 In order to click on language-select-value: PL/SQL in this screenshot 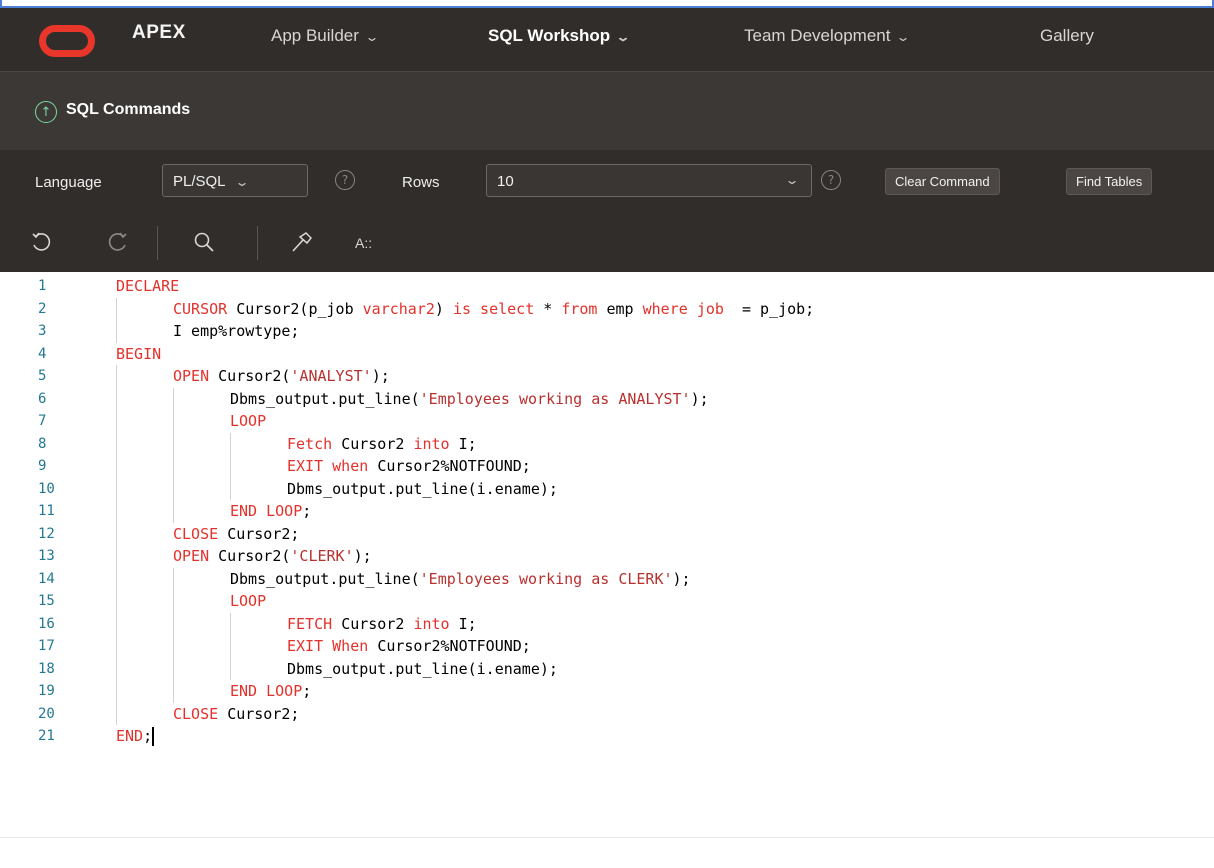, I will do `click(199, 181)`.